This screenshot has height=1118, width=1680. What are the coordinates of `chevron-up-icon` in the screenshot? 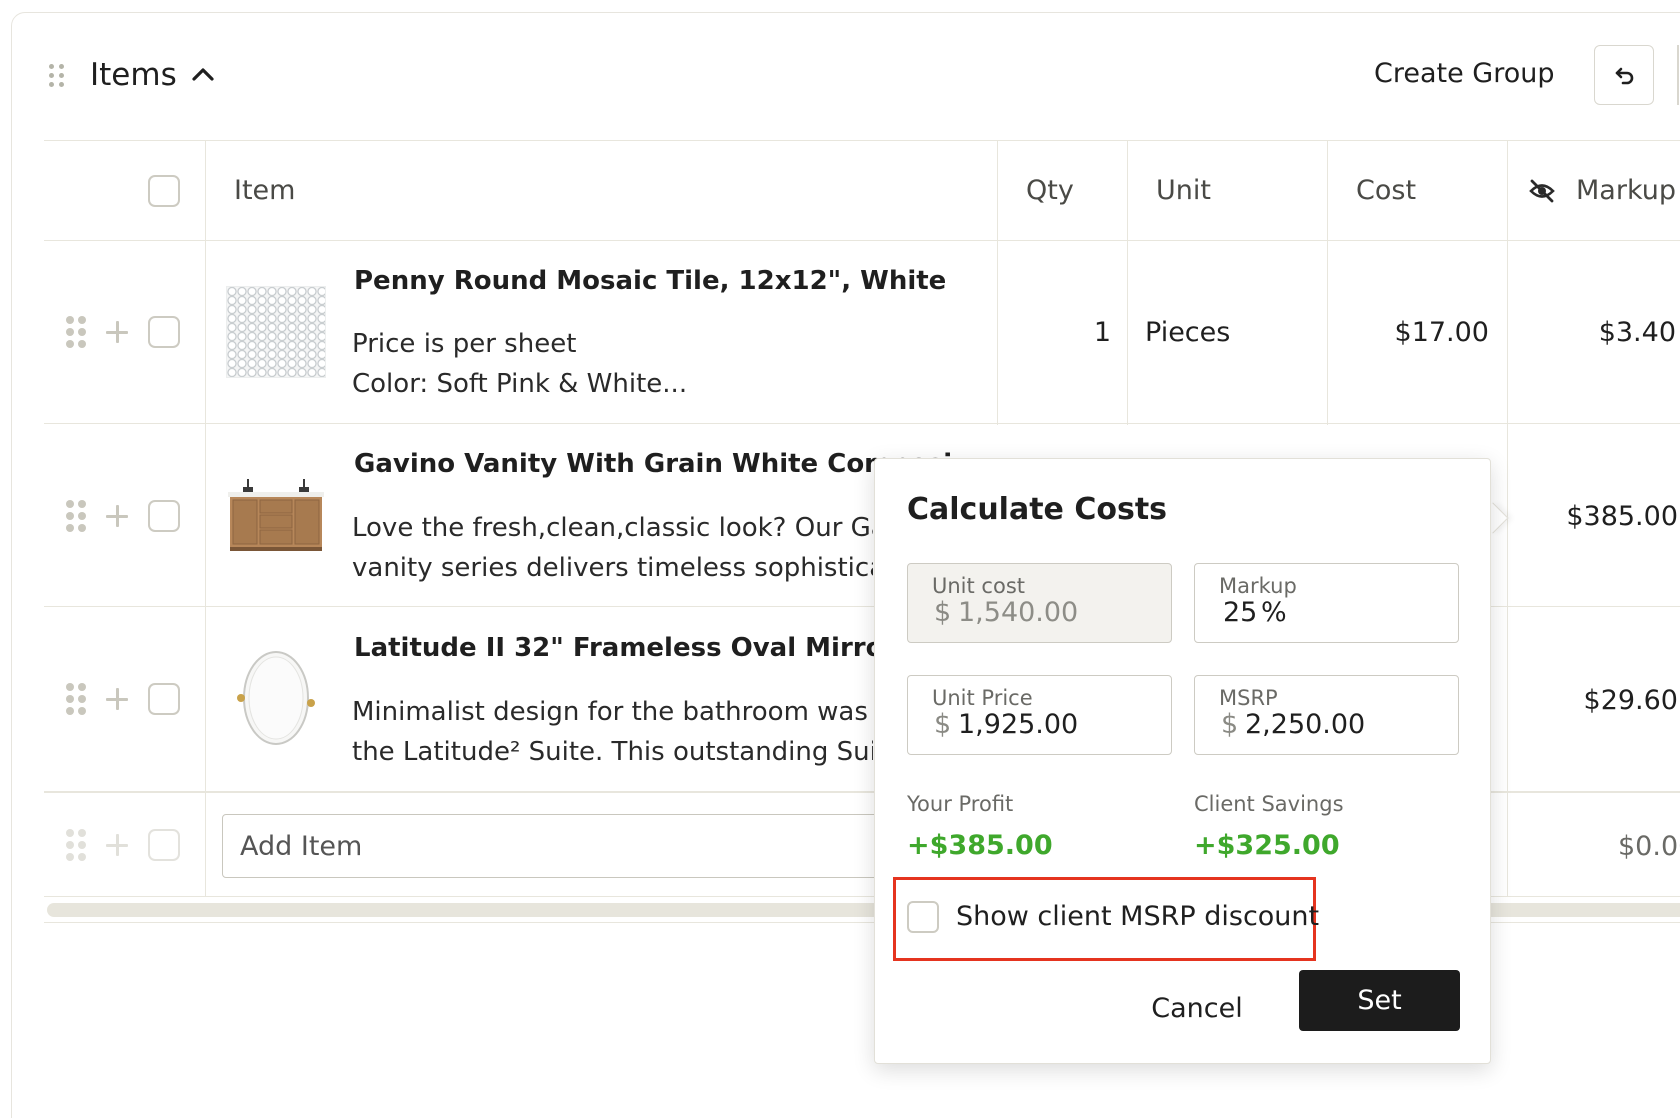 It's located at (203, 74).